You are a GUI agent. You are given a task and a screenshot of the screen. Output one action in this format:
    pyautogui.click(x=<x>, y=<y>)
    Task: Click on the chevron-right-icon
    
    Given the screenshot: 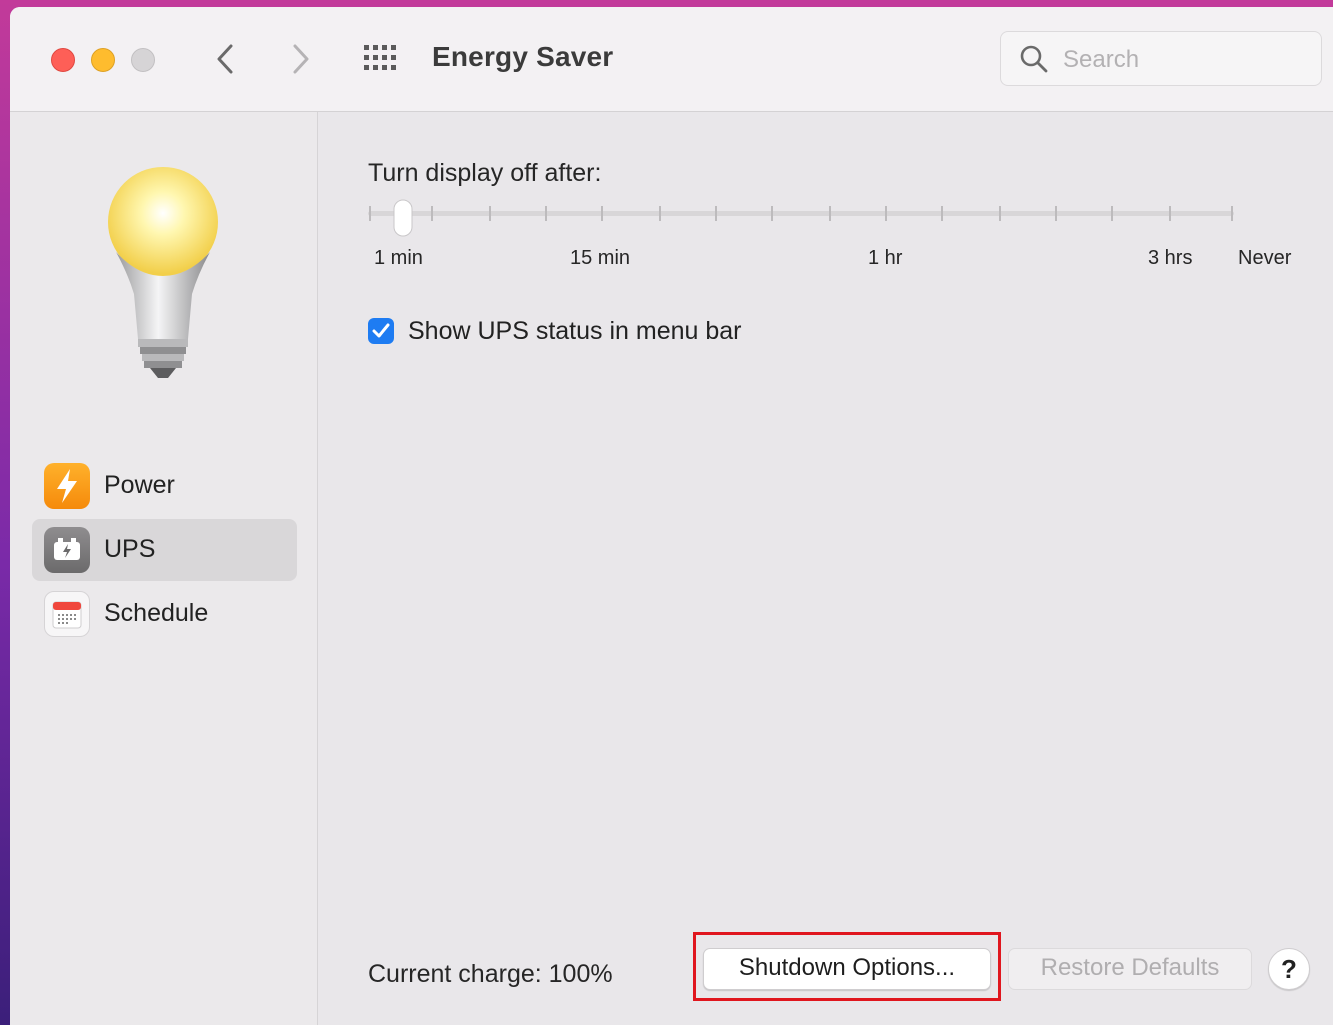 What is the action you would take?
    pyautogui.click(x=301, y=59)
    